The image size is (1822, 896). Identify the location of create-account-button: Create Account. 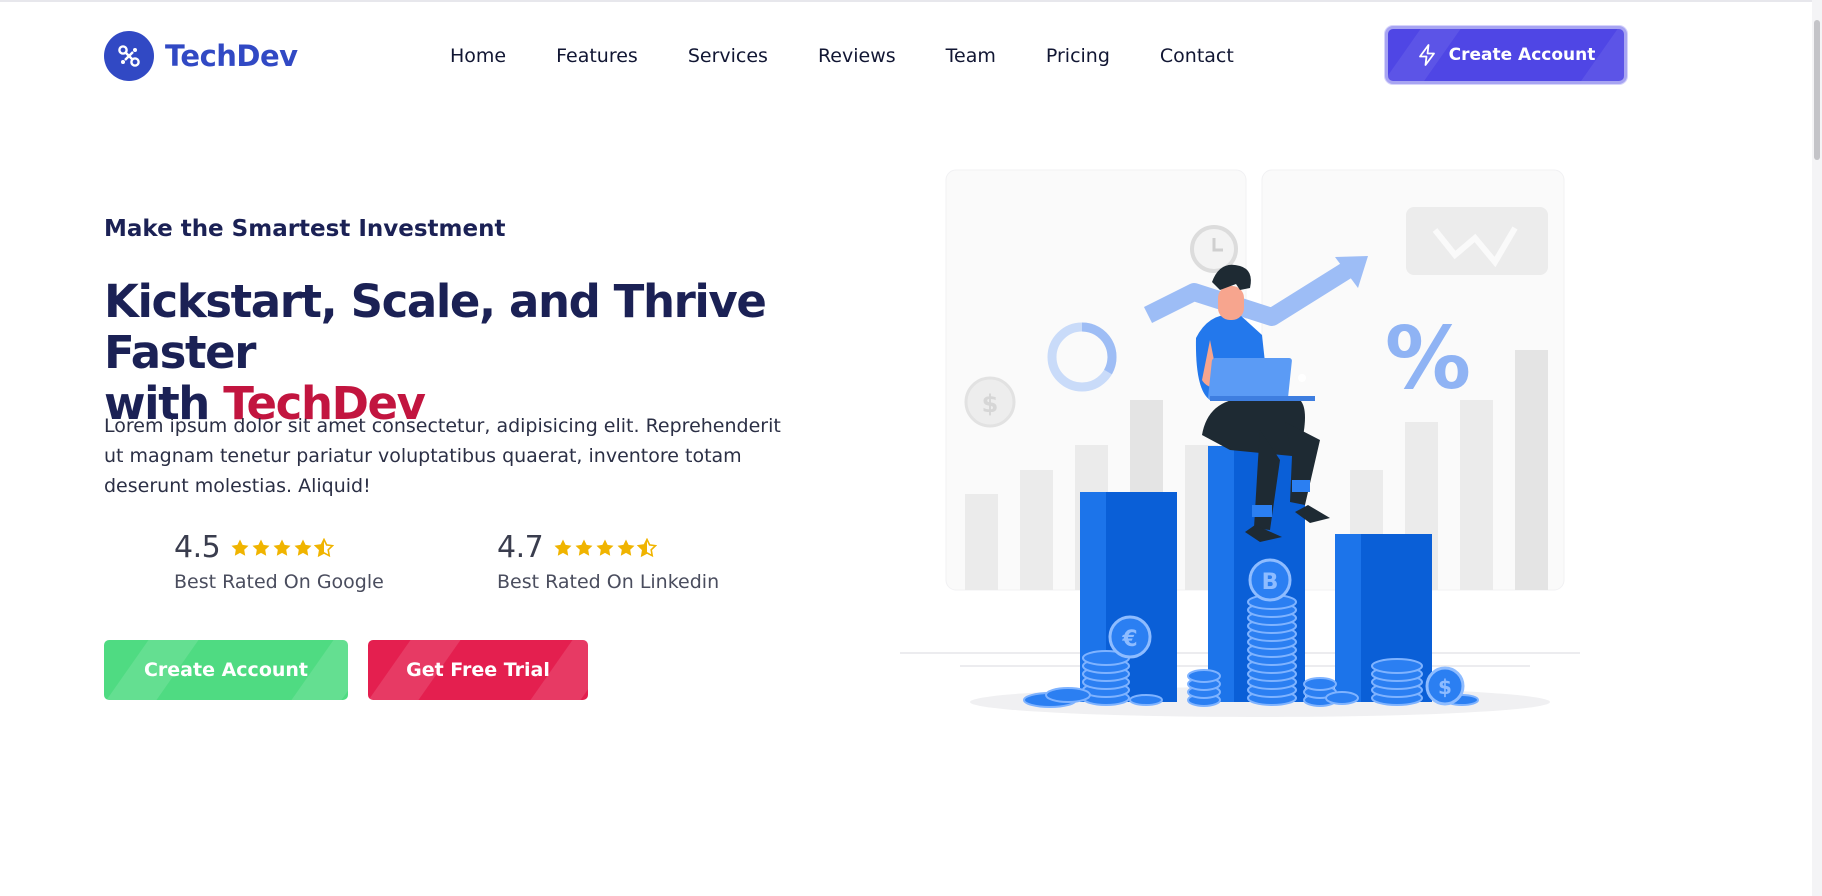
(226, 670).